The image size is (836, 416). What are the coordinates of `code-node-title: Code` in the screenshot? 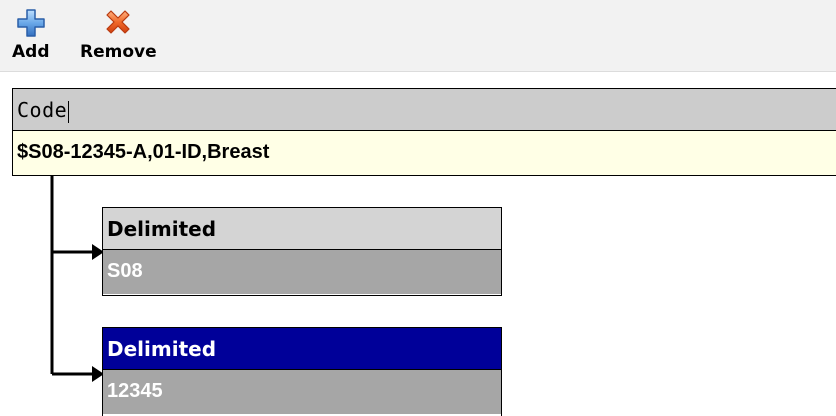 It's located at (42, 110).